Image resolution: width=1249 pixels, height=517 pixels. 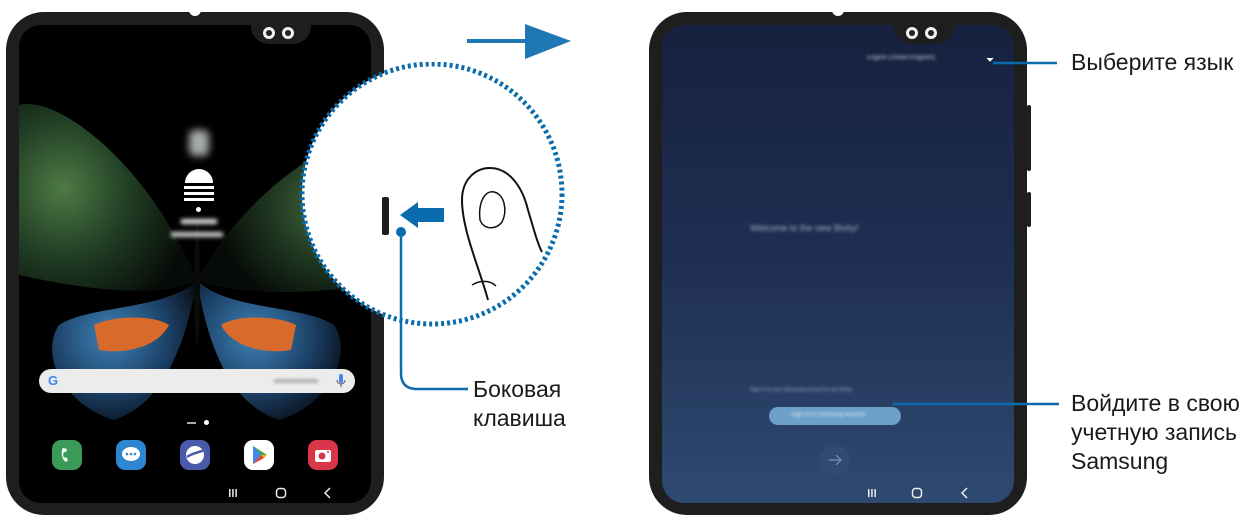 What do you see at coordinates (901, 58) in the screenshot?
I see `language-selector: English (United Kingdom)` at bounding box center [901, 58].